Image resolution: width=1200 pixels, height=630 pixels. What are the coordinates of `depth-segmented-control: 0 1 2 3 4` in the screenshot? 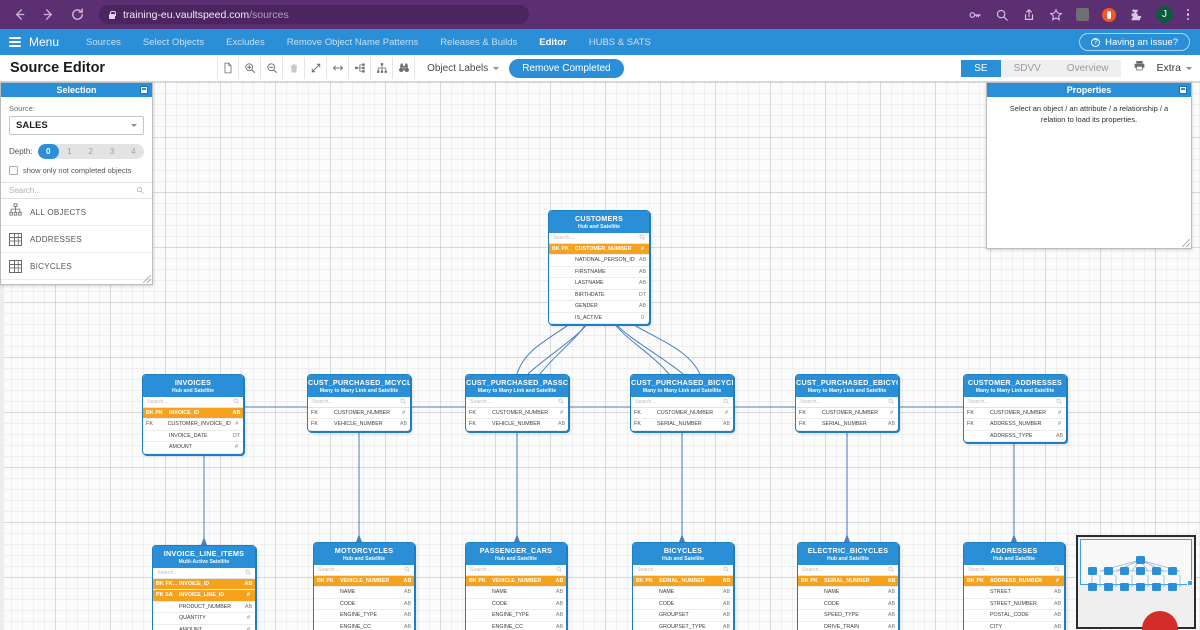 It's located at (90, 151).